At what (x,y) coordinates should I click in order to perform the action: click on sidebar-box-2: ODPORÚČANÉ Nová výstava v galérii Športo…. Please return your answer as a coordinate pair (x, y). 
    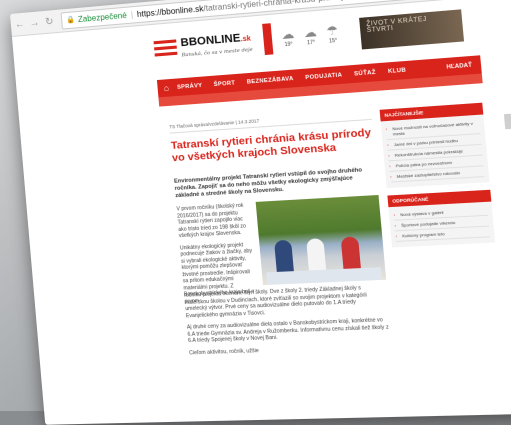
    Looking at the image, I should click on (441, 218).